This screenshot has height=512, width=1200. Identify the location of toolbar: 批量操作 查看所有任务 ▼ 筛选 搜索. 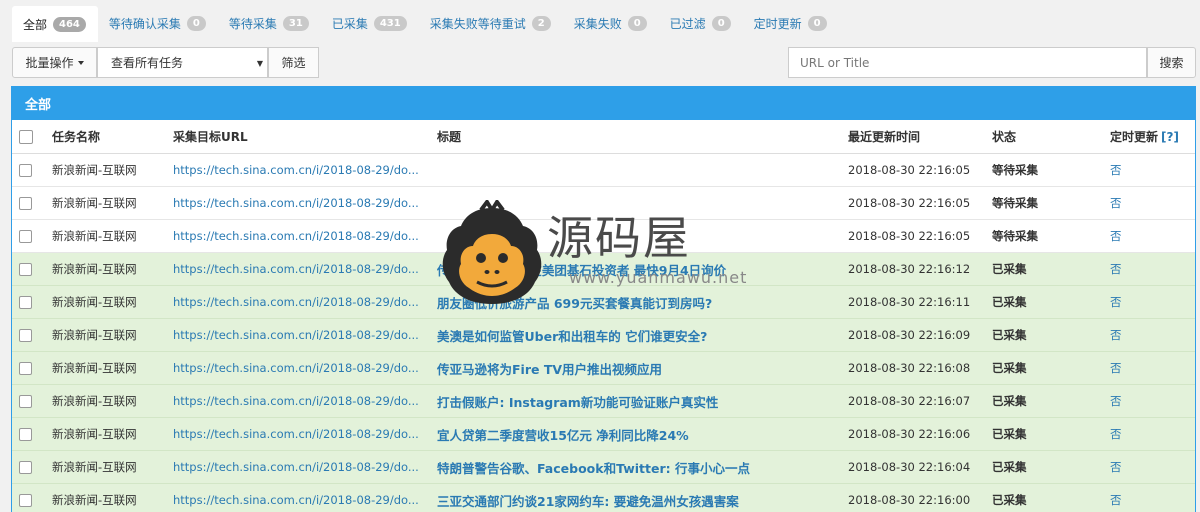
(604, 63).